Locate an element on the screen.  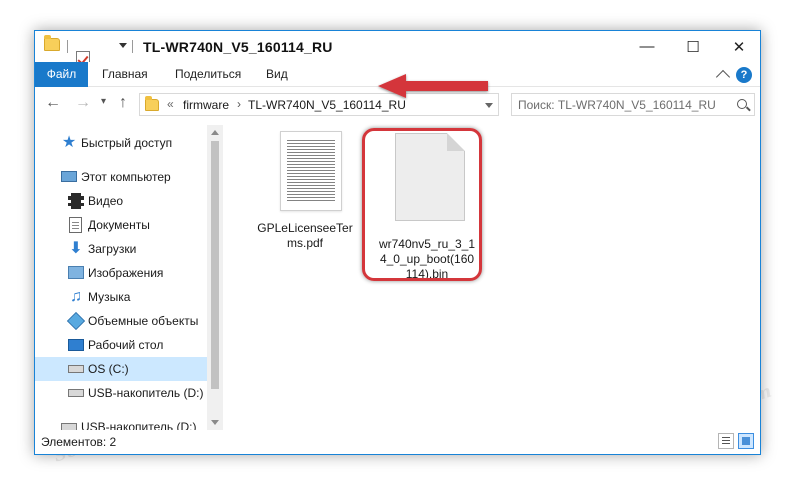
tab-view: Вид is located at coordinates (277, 74).